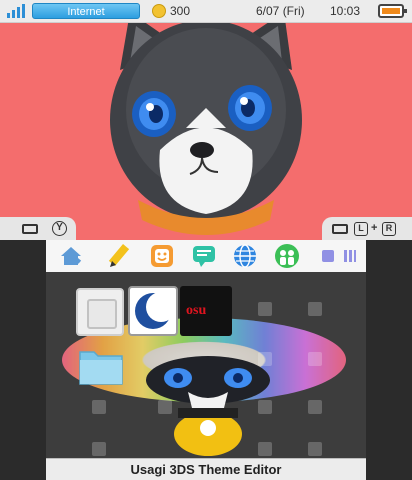  What do you see at coordinates (16, 11) in the screenshot?
I see `signal-bars-icon` at bounding box center [16, 11].